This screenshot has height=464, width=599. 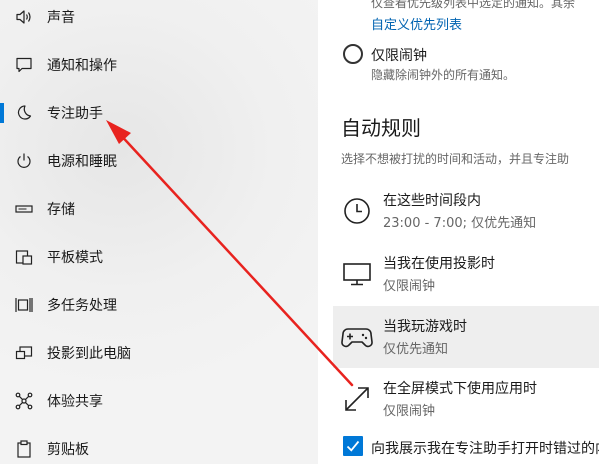 What do you see at coordinates (439, 264) in the screenshot?
I see `rule-title: 当我在使用投影时` at bounding box center [439, 264].